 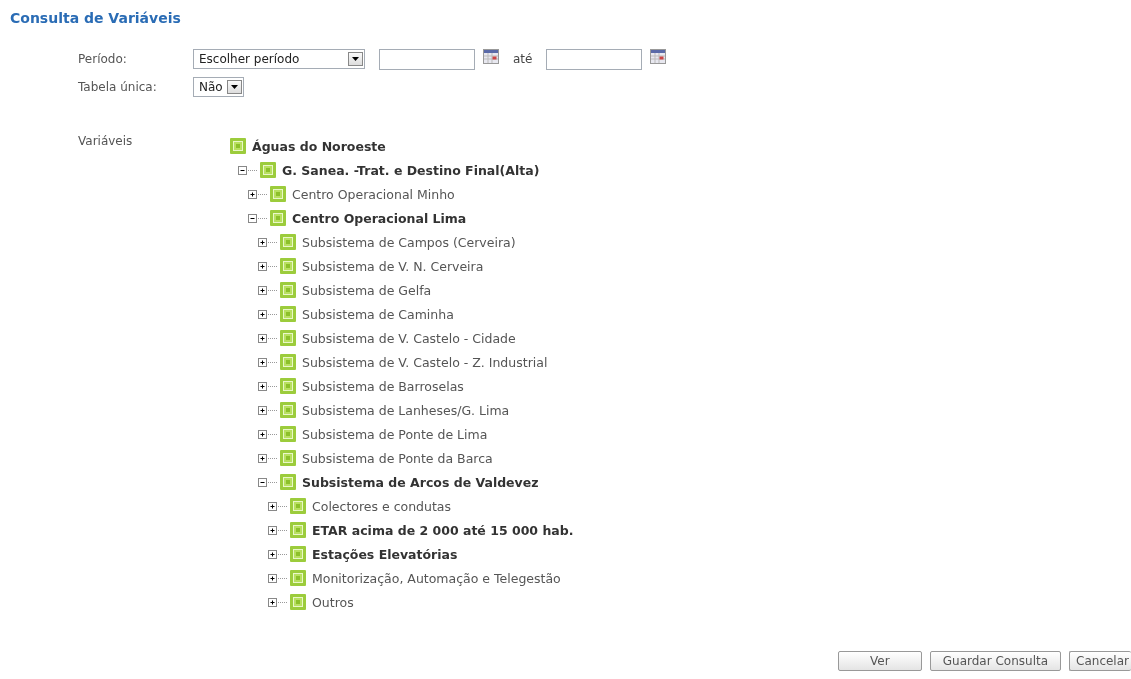 I want to click on page-title: Consulta de Variáveis, so click(x=95, y=18).